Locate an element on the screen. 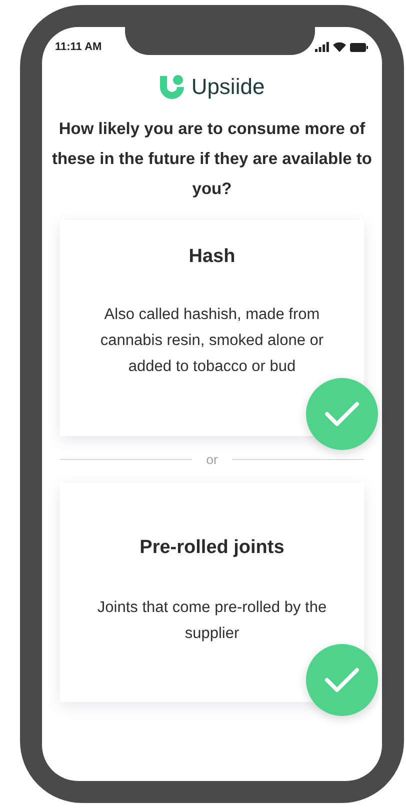 The width and height of the screenshot is (406, 810). question-text: How likely you are to consume more of these in the future if they are available to you? is located at coordinates (211, 159).